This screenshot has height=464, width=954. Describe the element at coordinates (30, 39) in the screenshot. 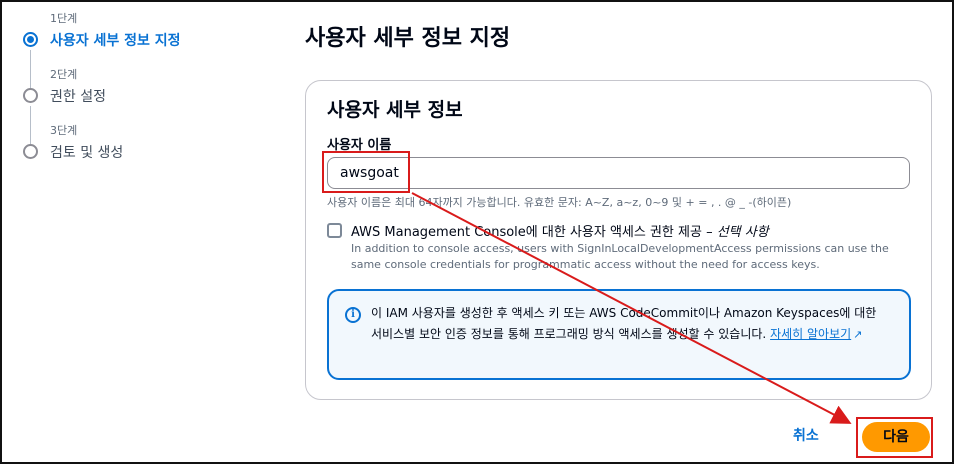

I see `step-active-indicator-icon` at that location.